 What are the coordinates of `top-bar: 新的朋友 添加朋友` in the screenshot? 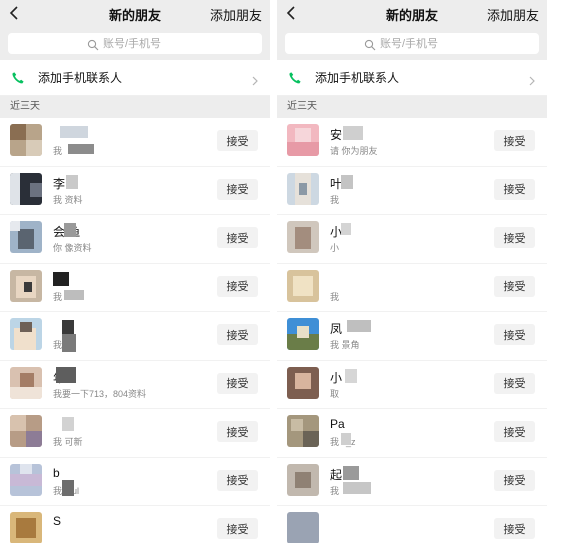 It's located at (135, 13).